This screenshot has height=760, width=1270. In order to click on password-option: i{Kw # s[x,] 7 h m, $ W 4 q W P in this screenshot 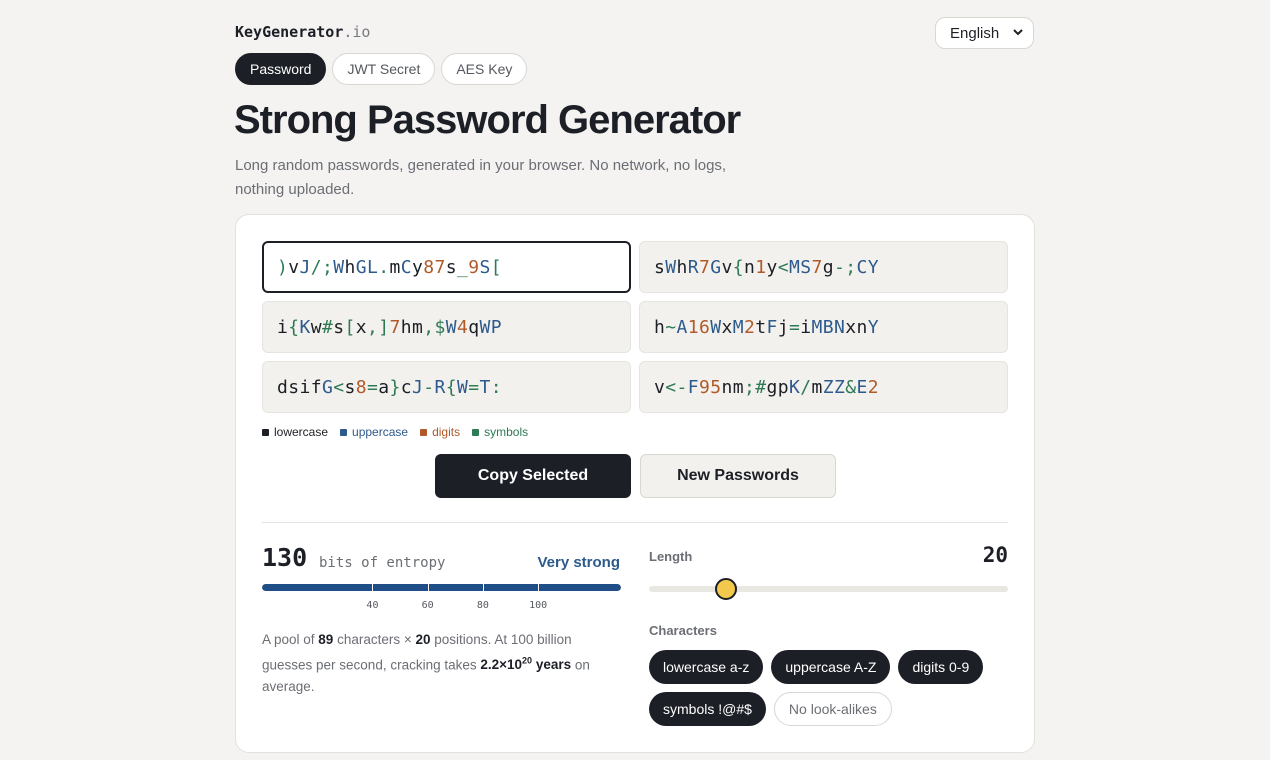, I will do `click(446, 327)`.